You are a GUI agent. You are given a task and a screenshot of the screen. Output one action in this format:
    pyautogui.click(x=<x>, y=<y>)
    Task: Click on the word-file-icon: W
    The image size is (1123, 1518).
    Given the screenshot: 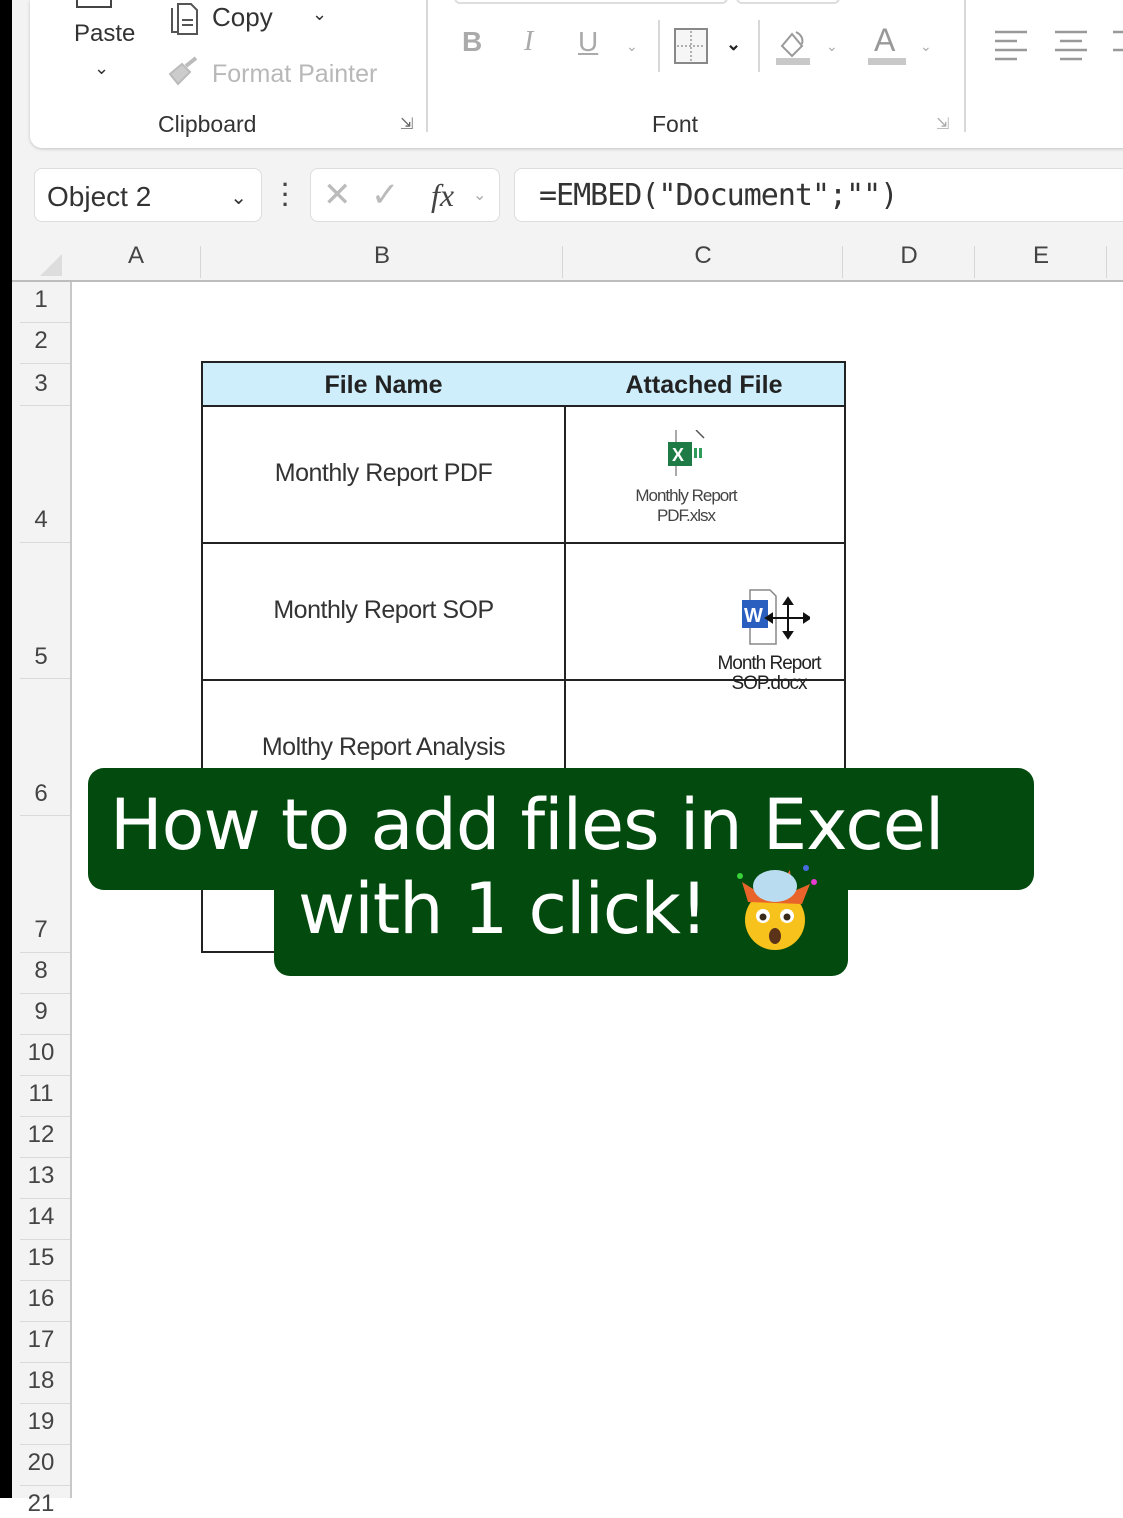 What is the action you would take?
    pyautogui.click(x=775, y=618)
    